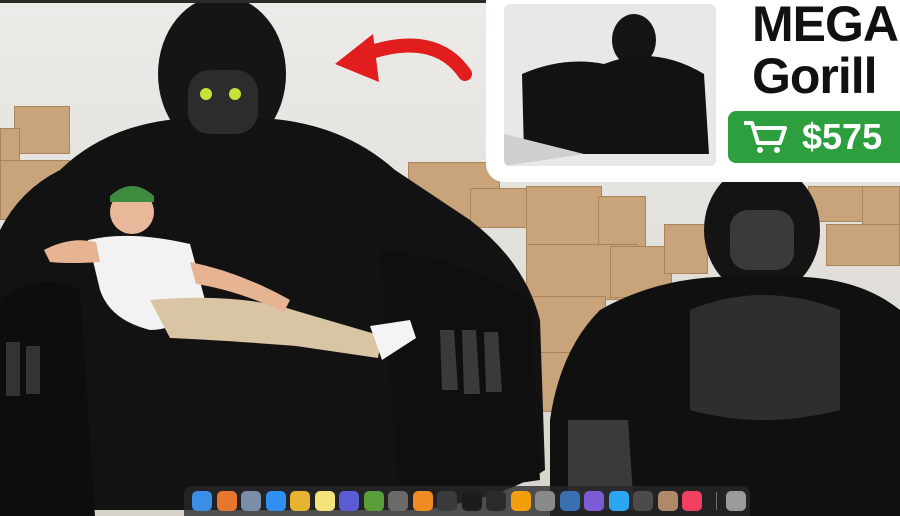 The height and width of the screenshot is (516, 900). I want to click on red-arrow-icon, so click(403, 58).